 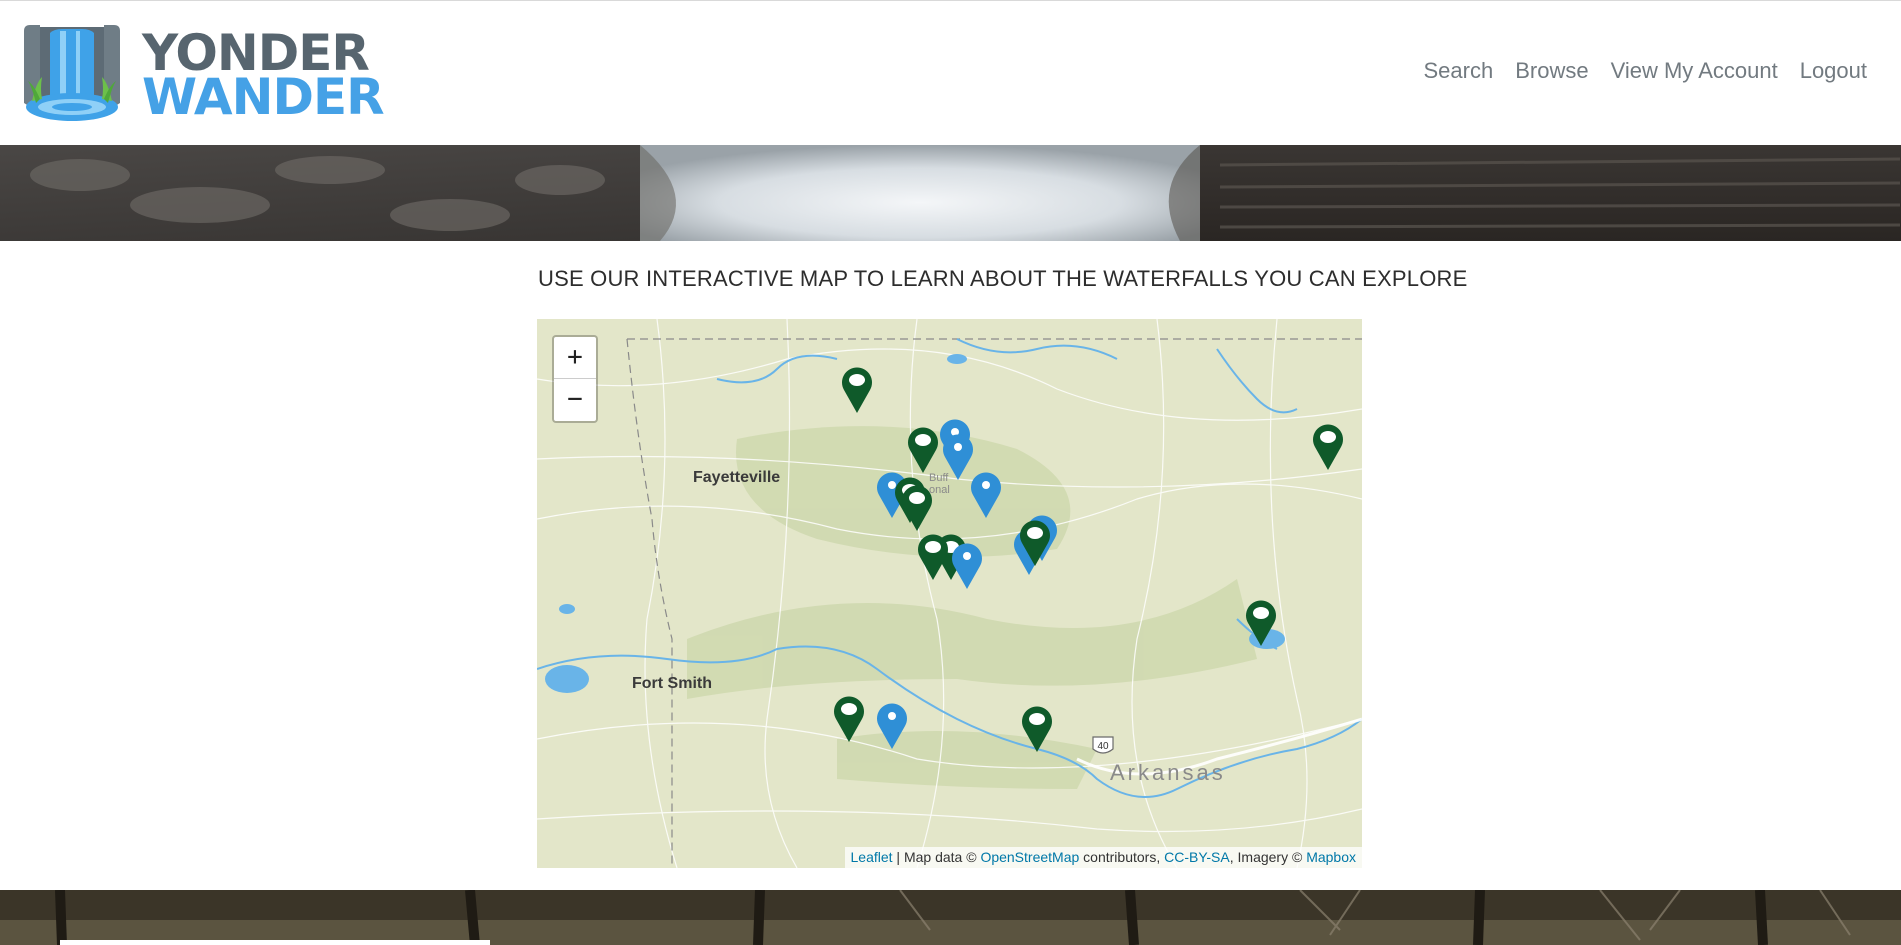 What do you see at coordinates (936, 857) in the screenshot?
I see `attribution-separator: | Map data ©` at bounding box center [936, 857].